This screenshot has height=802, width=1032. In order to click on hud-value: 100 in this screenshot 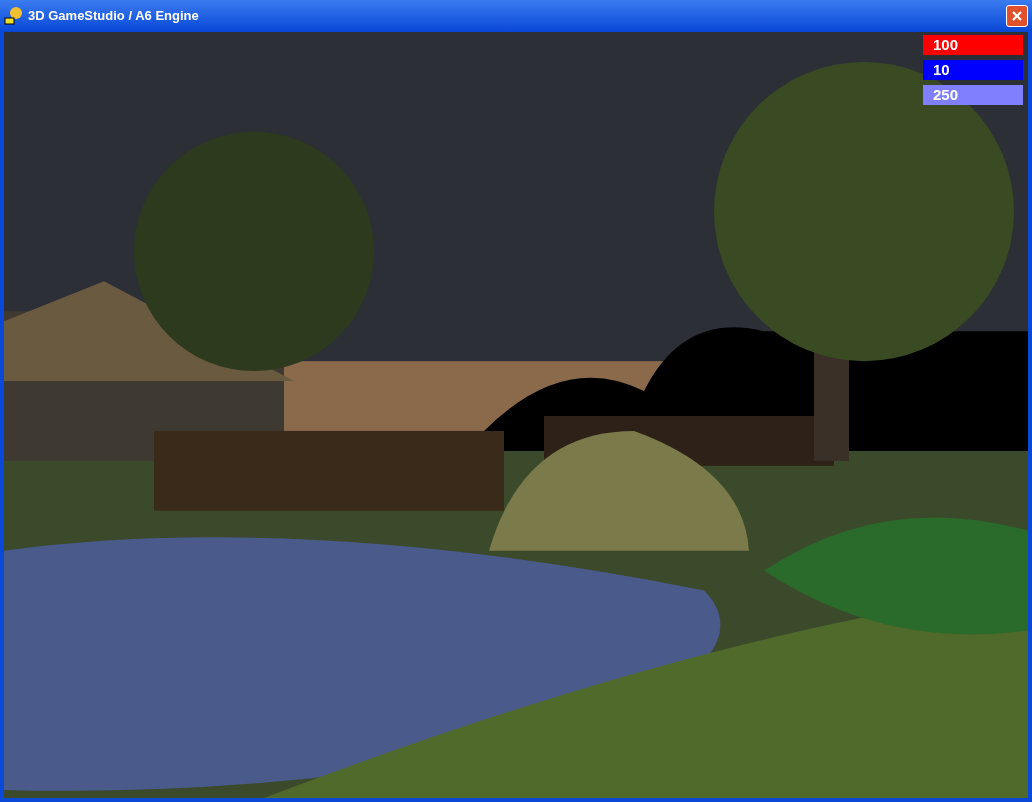, I will do `click(973, 45)`.